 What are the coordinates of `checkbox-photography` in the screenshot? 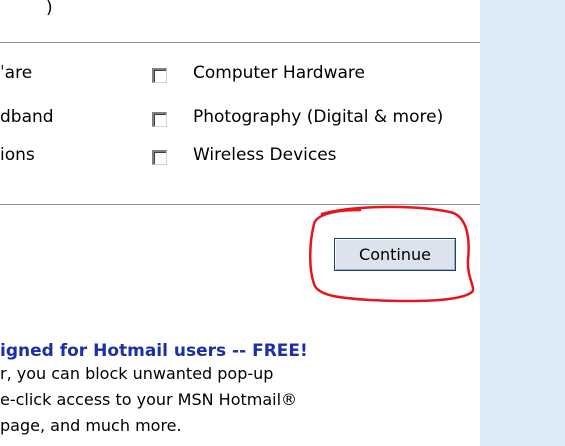 It's located at (159, 119).